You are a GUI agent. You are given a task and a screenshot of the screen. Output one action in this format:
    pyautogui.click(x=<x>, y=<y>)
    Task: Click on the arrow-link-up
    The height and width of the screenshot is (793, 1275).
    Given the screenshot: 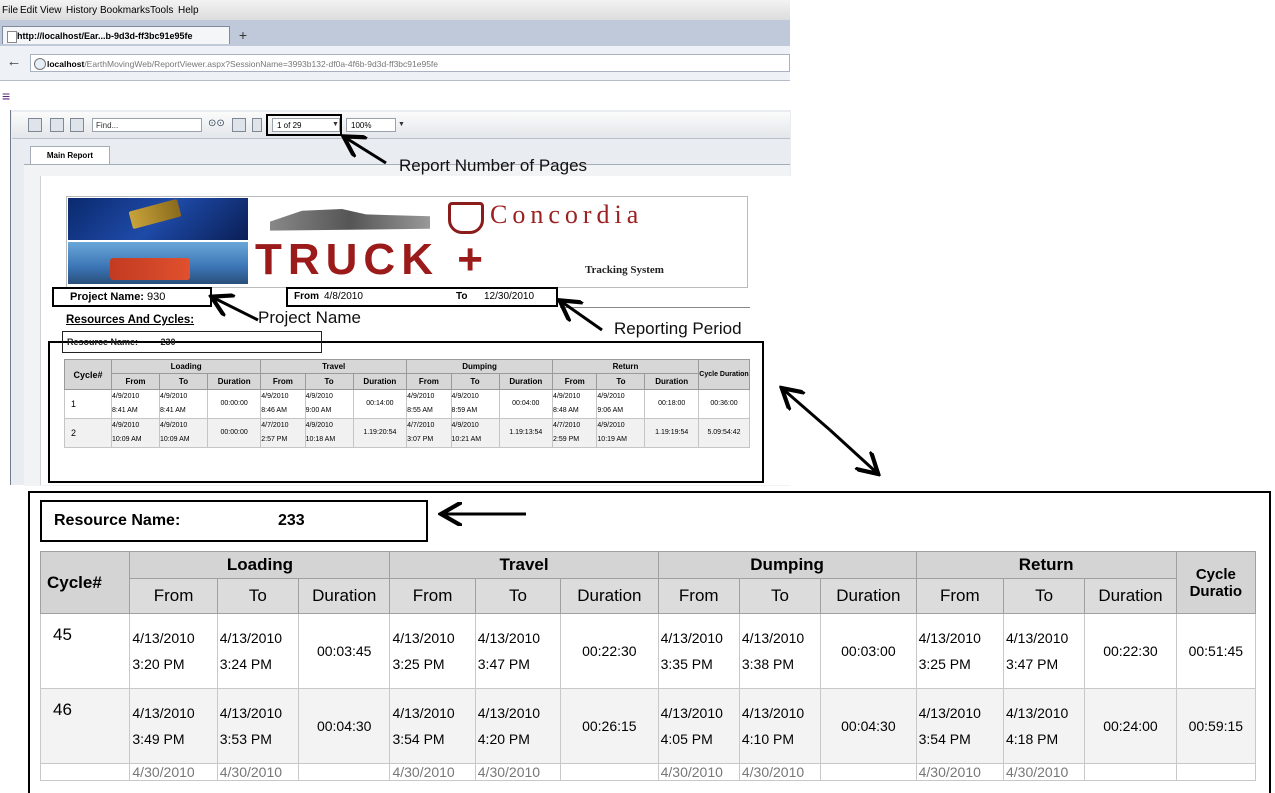 What is the action you would take?
    pyautogui.click(x=807, y=411)
    